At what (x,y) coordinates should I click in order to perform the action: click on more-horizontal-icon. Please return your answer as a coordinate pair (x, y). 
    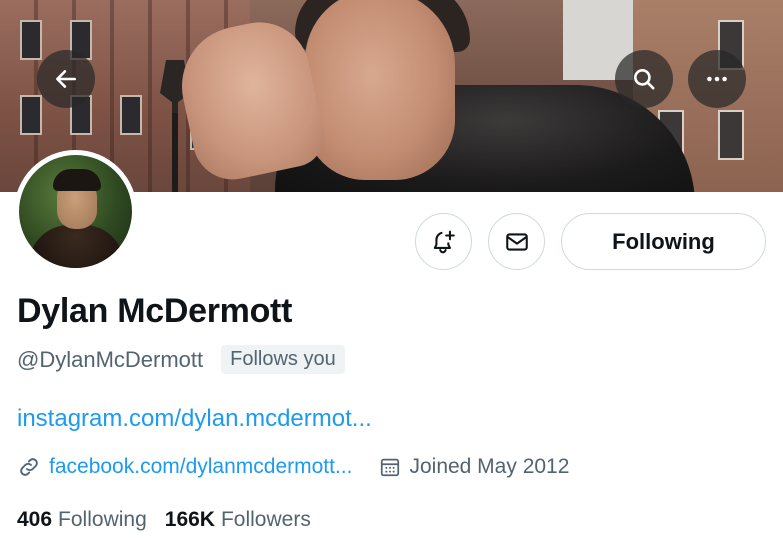
    Looking at the image, I should click on (717, 79).